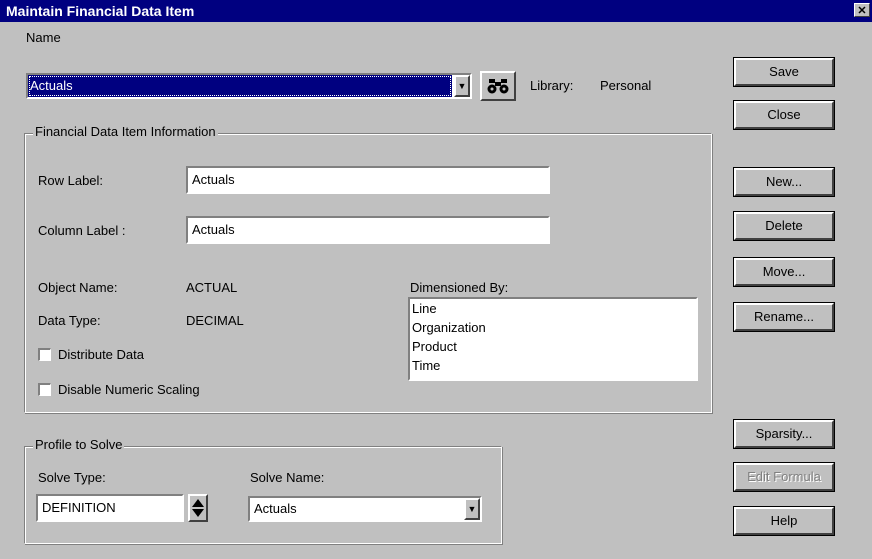 The width and height of the screenshot is (872, 559). What do you see at coordinates (100, 11) in the screenshot?
I see `window-title: Maintain Financial Data Item` at bounding box center [100, 11].